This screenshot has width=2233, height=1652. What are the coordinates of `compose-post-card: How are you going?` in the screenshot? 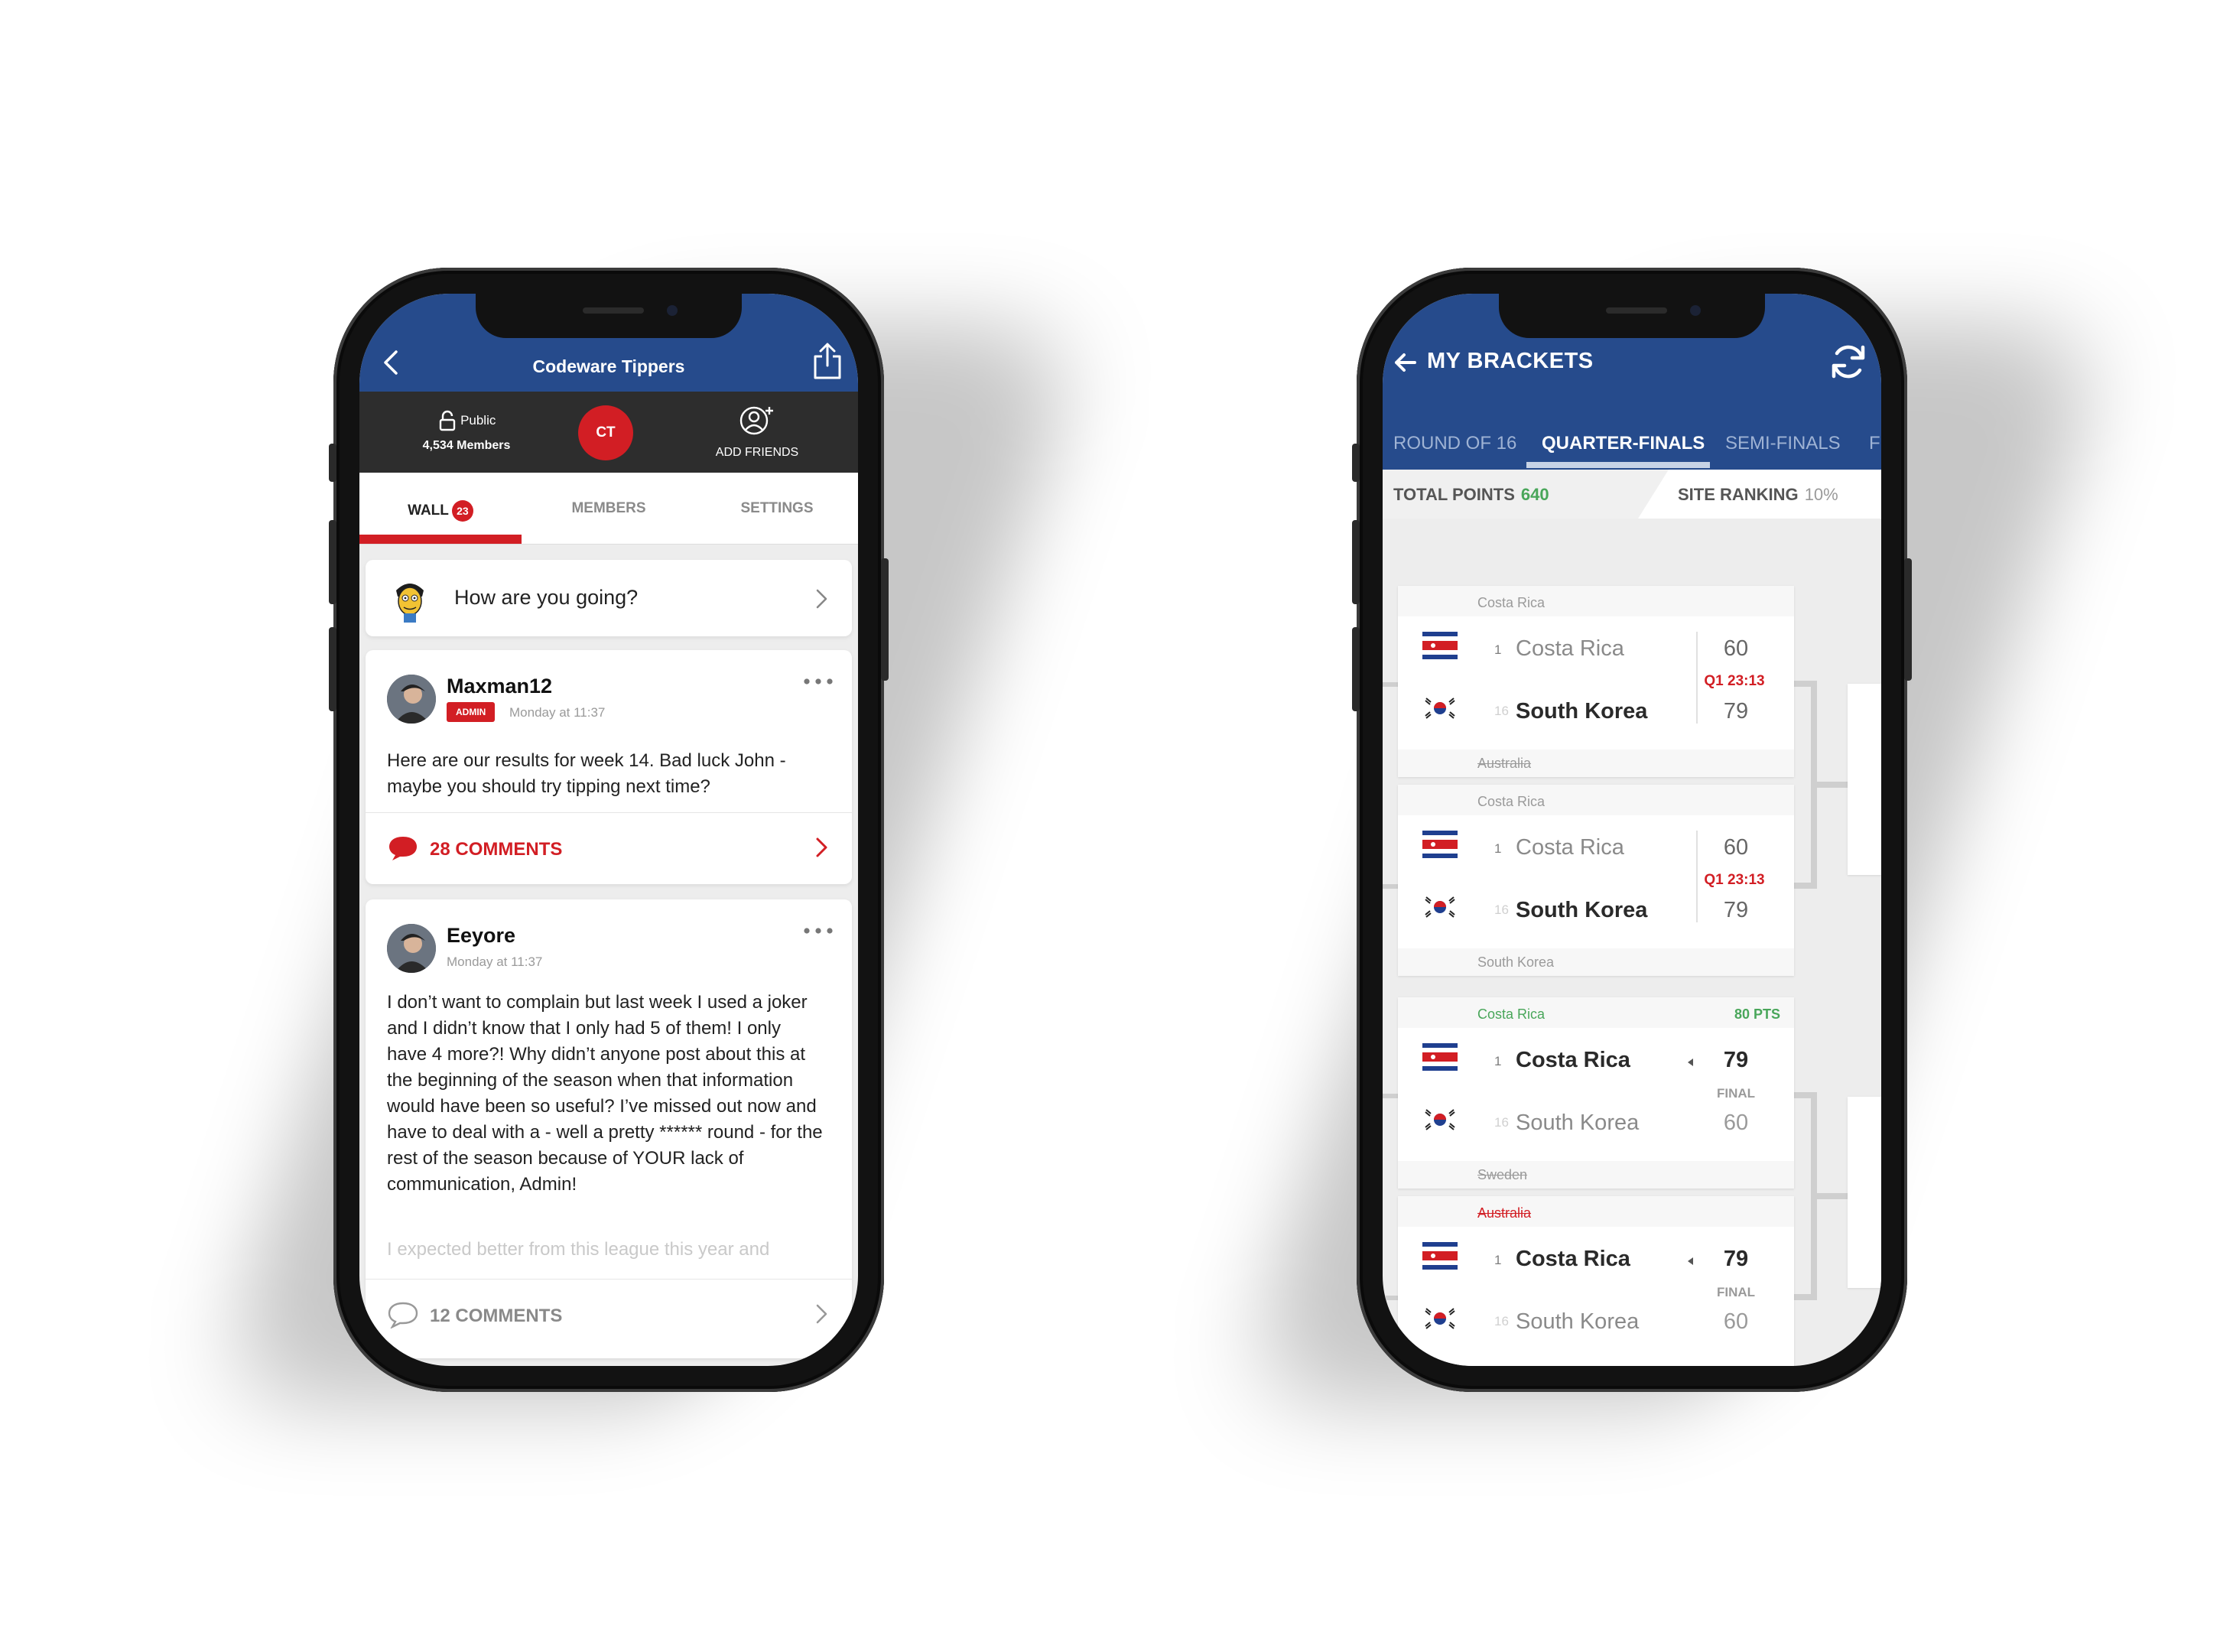 It's located at (609, 598).